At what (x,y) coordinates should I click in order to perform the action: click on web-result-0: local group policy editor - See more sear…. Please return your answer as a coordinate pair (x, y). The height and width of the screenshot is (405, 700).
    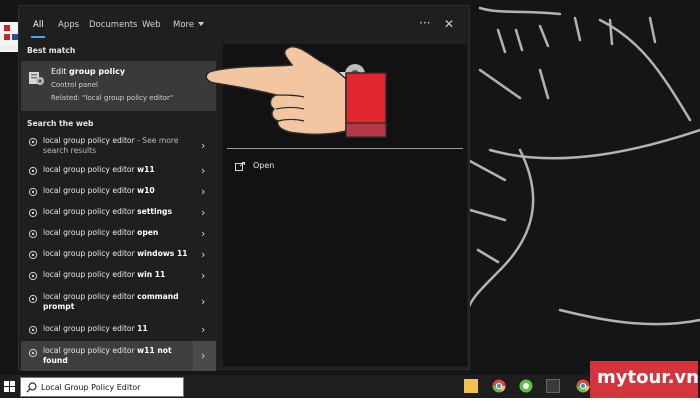
    Looking at the image, I should click on (118, 145).